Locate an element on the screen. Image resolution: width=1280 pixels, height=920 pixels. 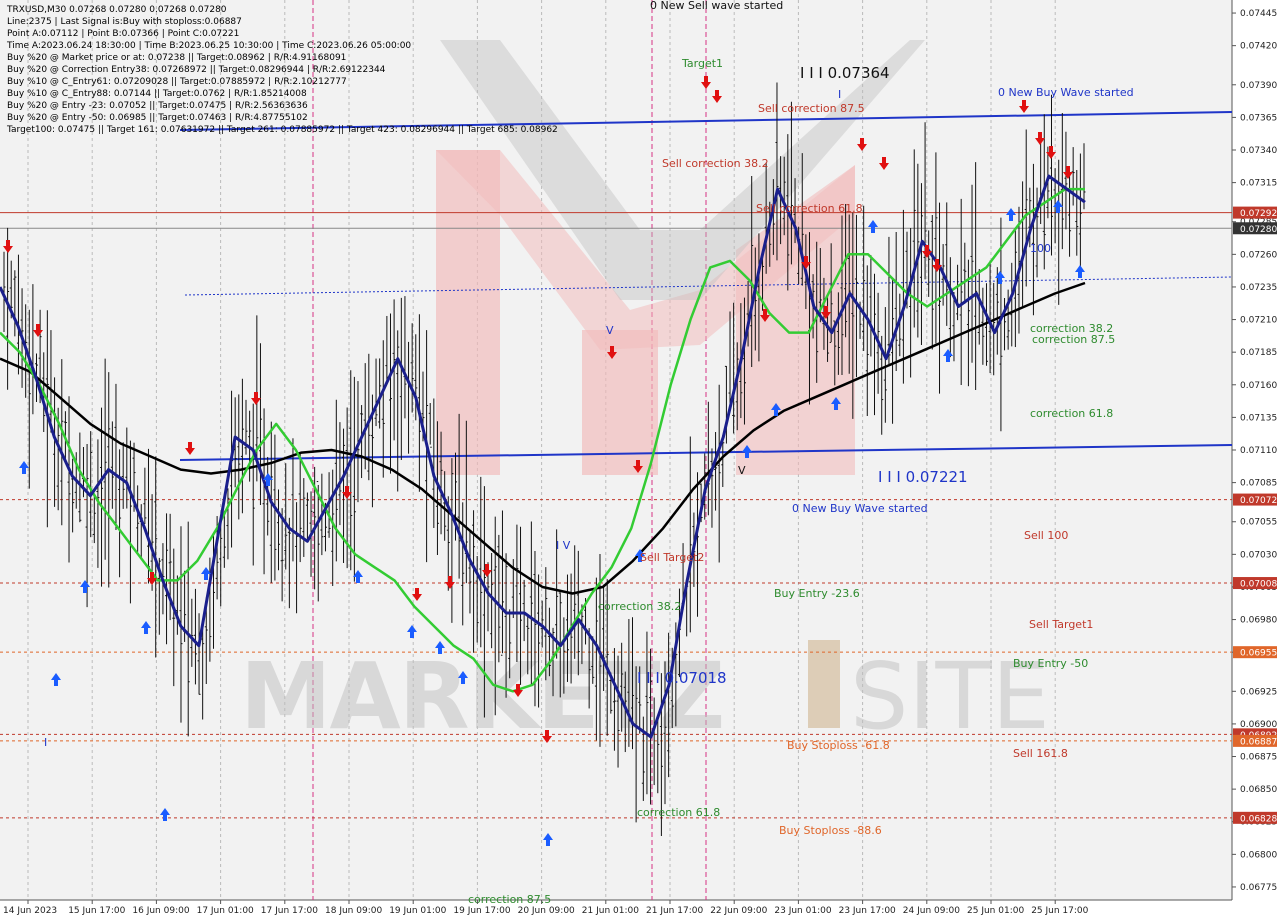
x-tick-label: 14 Jun 2023 is located at coordinates (30, 911).